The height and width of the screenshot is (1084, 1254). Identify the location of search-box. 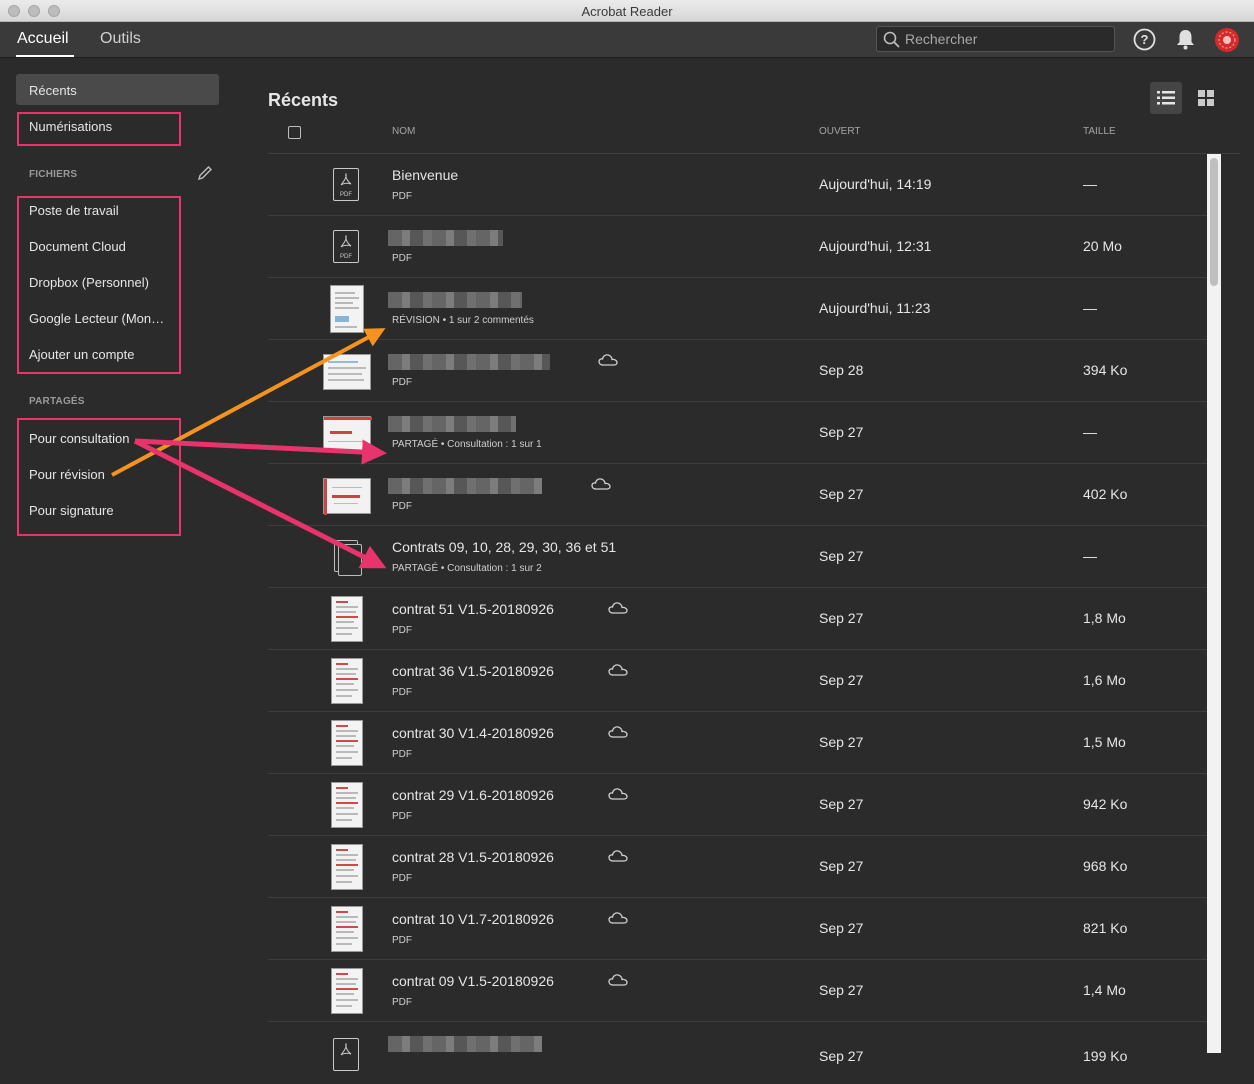
(995, 39).